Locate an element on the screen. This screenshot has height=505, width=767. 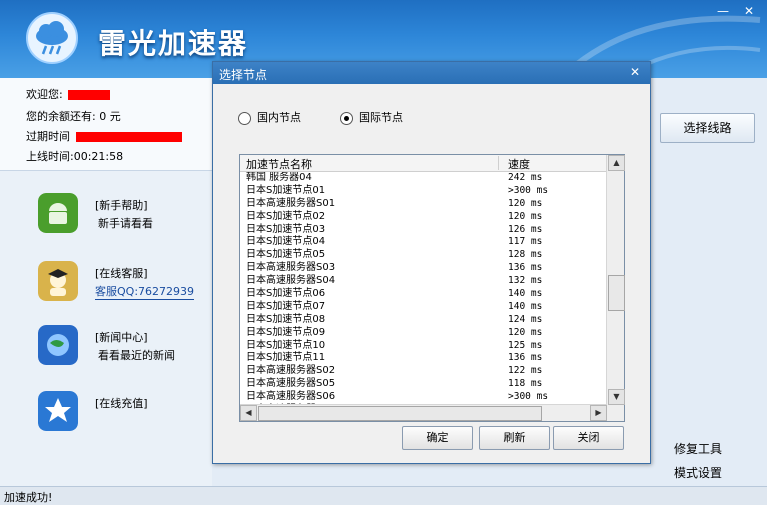
horizontal-scrollbar: ◀ ▶ is located at coordinates (423, 412).